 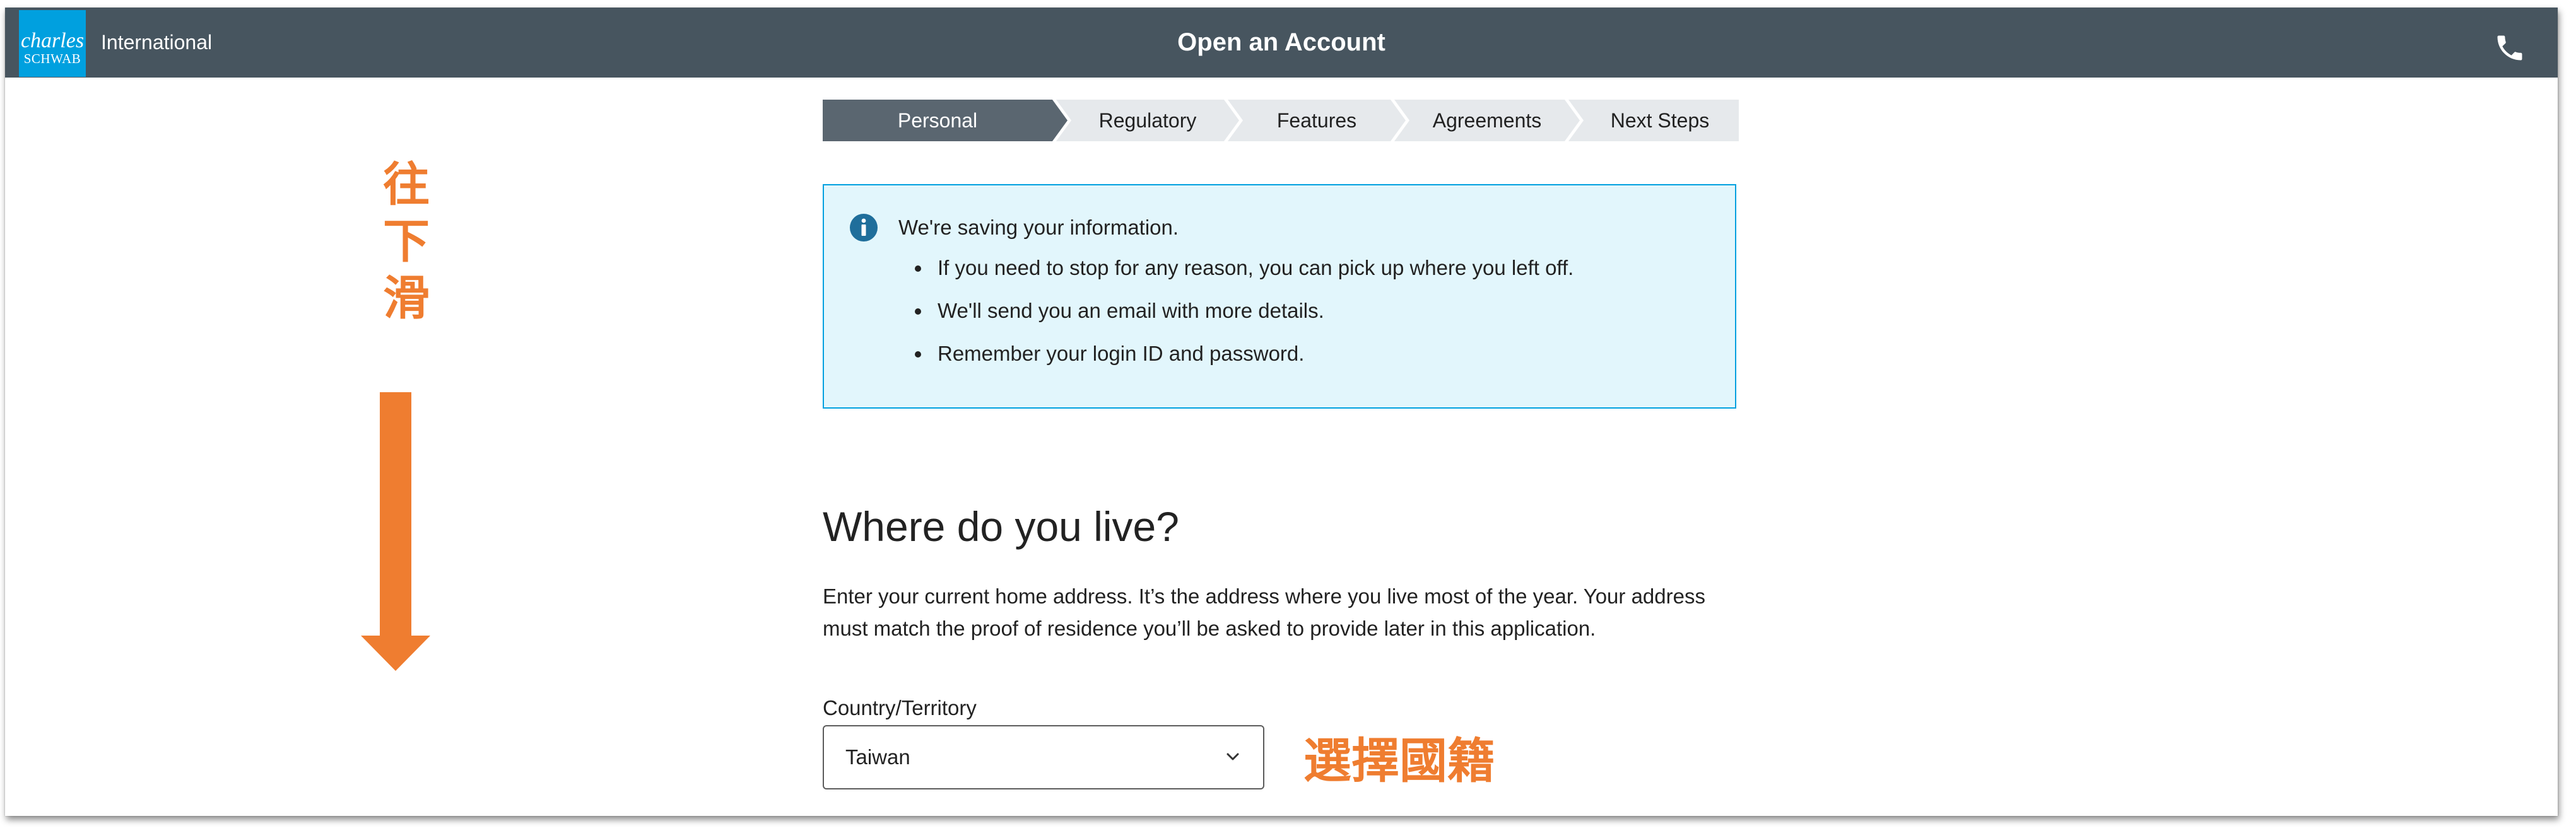 I want to click on country-label: Country/Territory, so click(x=900, y=707).